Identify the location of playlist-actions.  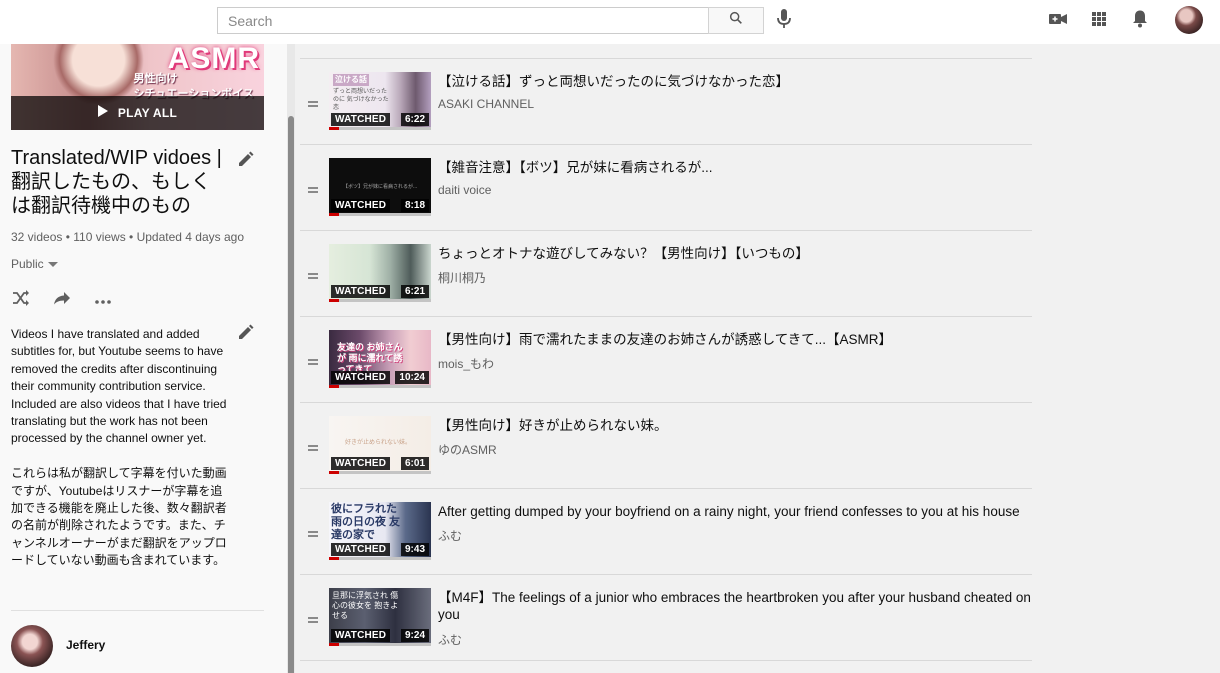
(72, 299).